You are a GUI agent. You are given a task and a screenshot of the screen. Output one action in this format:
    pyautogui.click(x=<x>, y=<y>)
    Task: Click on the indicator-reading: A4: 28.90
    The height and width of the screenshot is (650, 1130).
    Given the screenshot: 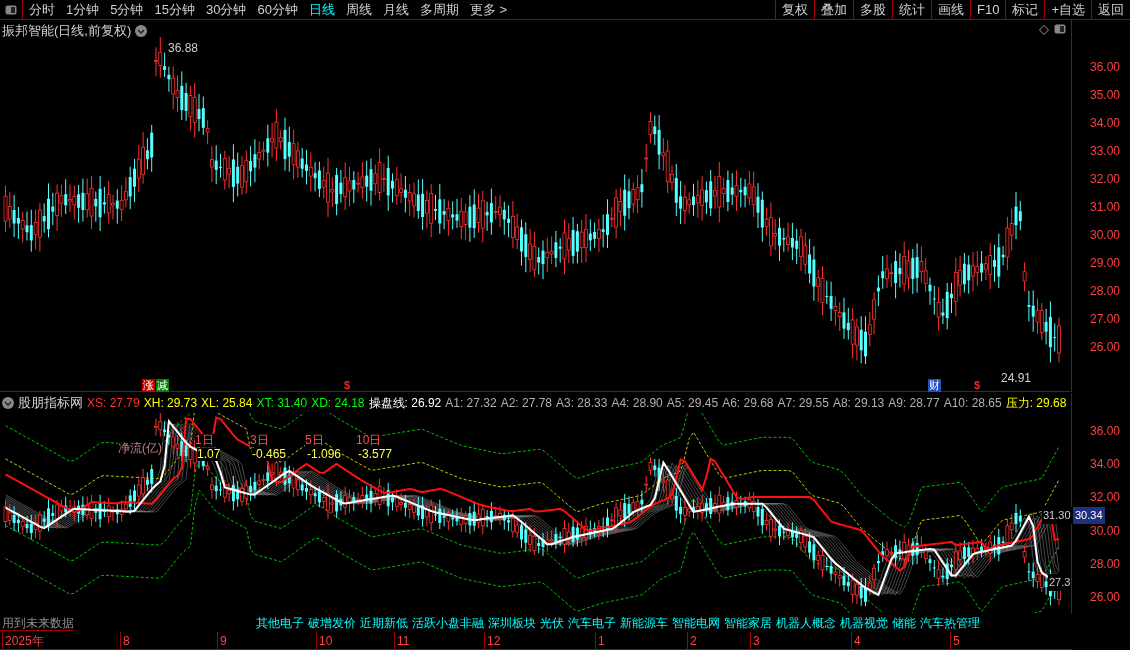 What is the action you would take?
    pyautogui.click(x=637, y=403)
    